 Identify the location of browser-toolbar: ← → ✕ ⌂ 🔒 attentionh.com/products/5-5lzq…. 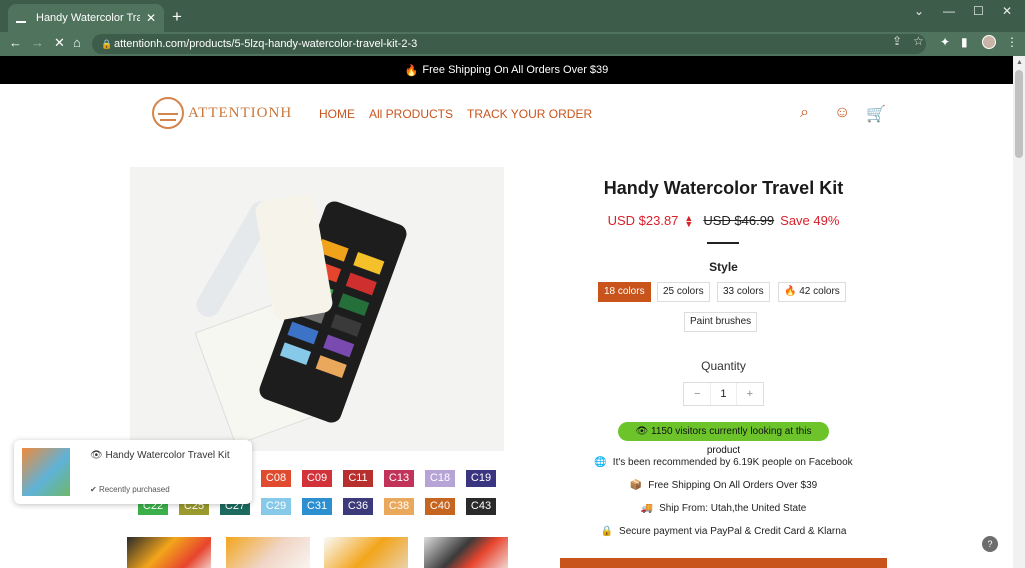
(512, 44).